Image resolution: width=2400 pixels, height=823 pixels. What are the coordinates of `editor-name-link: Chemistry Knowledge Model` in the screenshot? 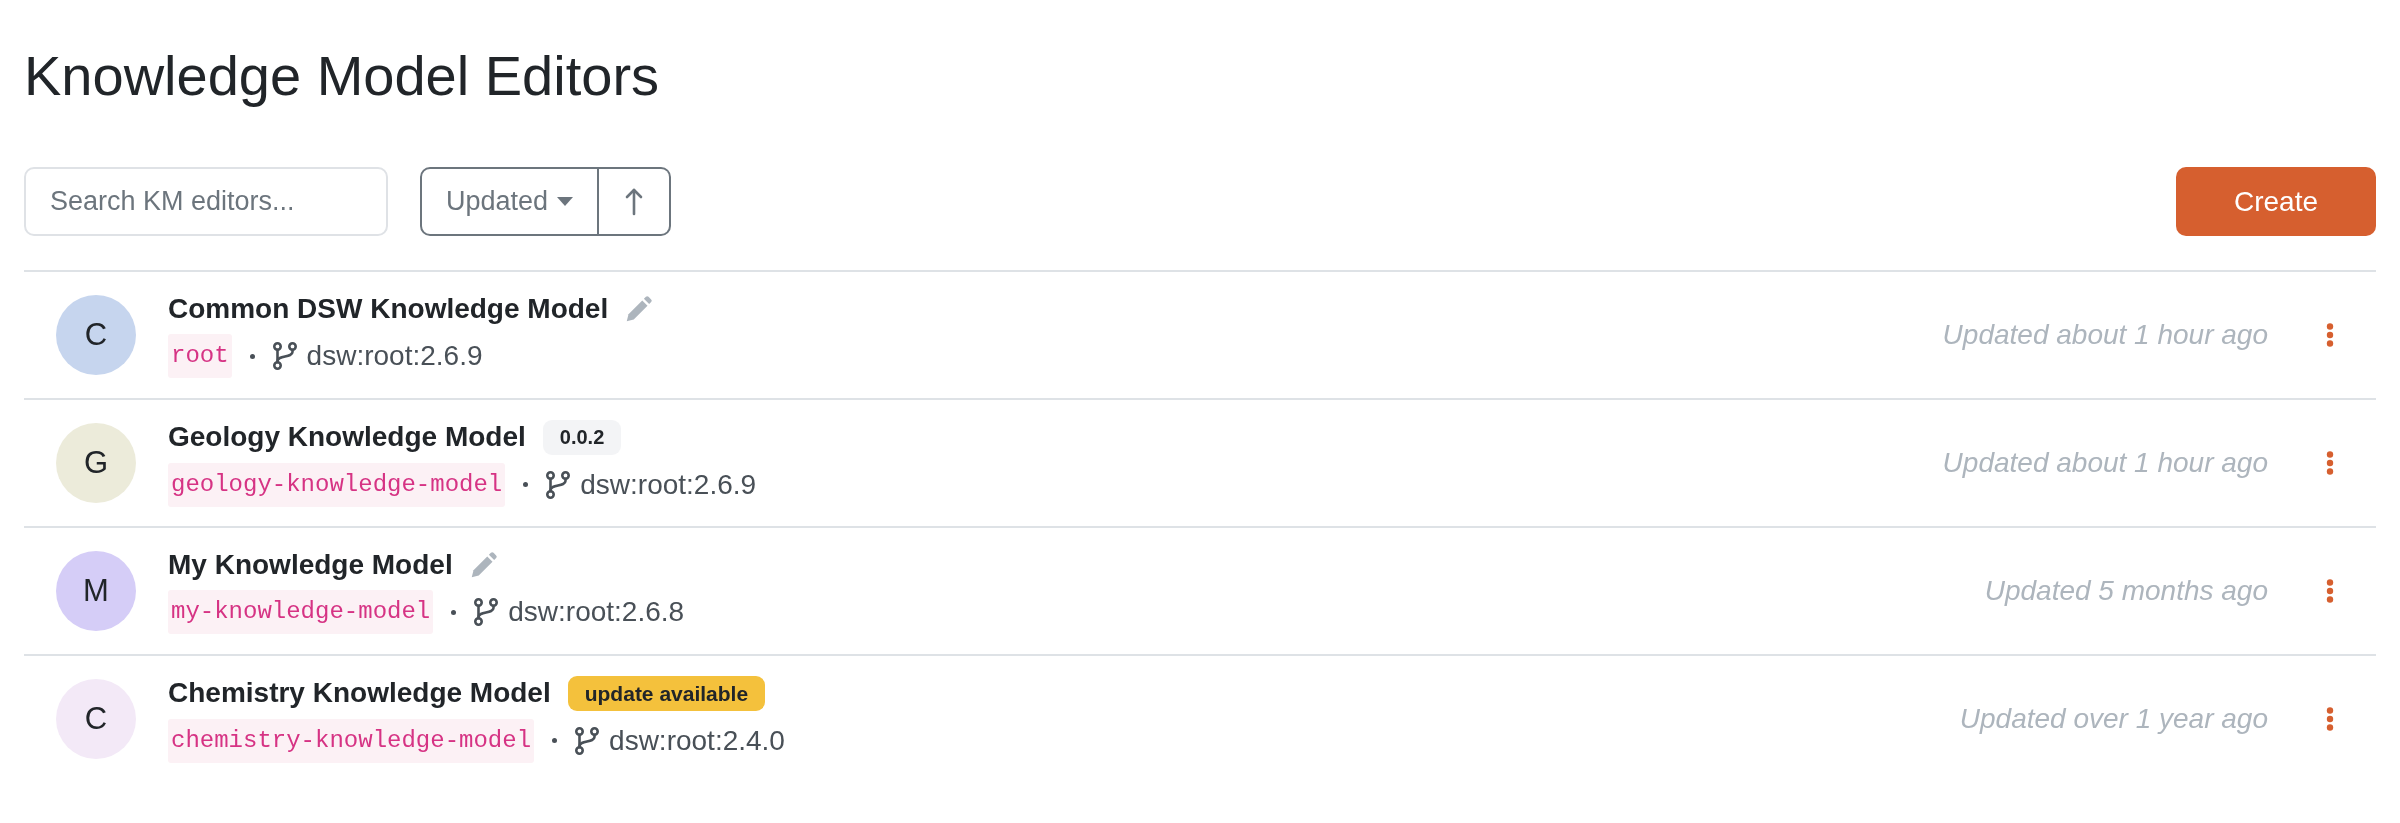 It's located at (359, 693).